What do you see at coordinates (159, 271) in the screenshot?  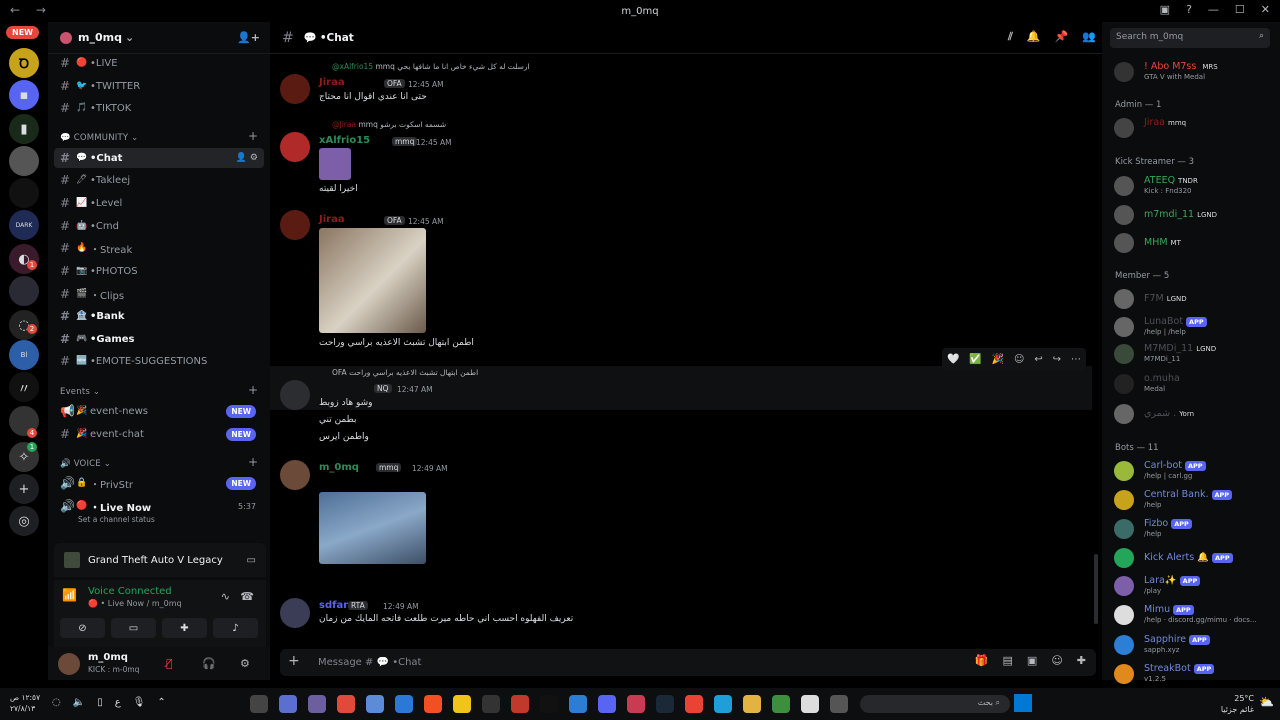 I see `channel-photos: # 📷 •PHOTOS` at bounding box center [159, 271].